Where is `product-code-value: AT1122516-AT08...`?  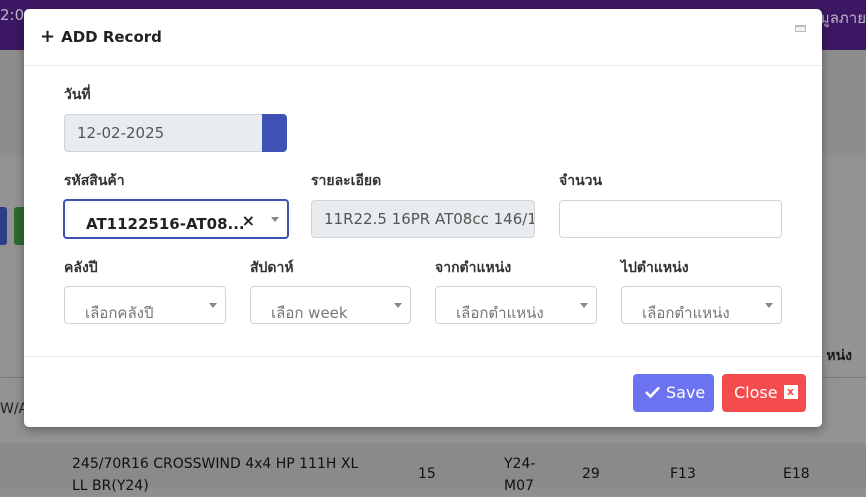 product-code-value: AT1122516-AT08... is located at coordinates (165, 224).